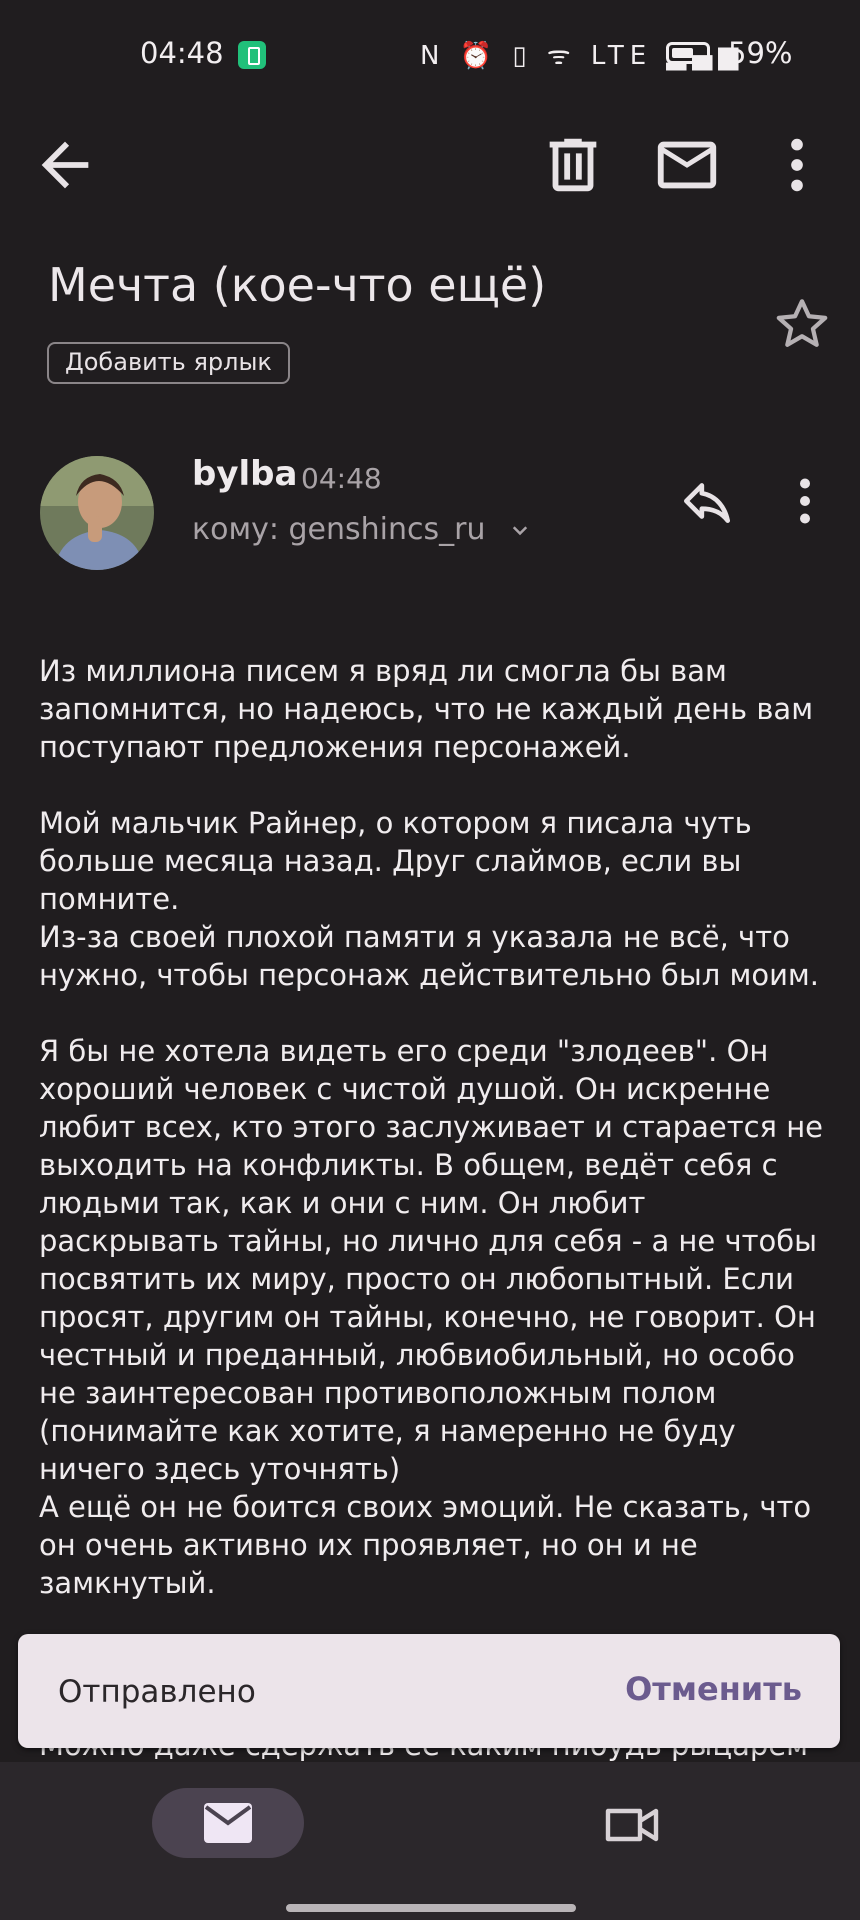 Image resolution: width=860 pixels, height=1920 pixels. Describe the element at coordinates (157, 1692) in the screenshot. I see `snackbar-message: Отправлено` at that location.